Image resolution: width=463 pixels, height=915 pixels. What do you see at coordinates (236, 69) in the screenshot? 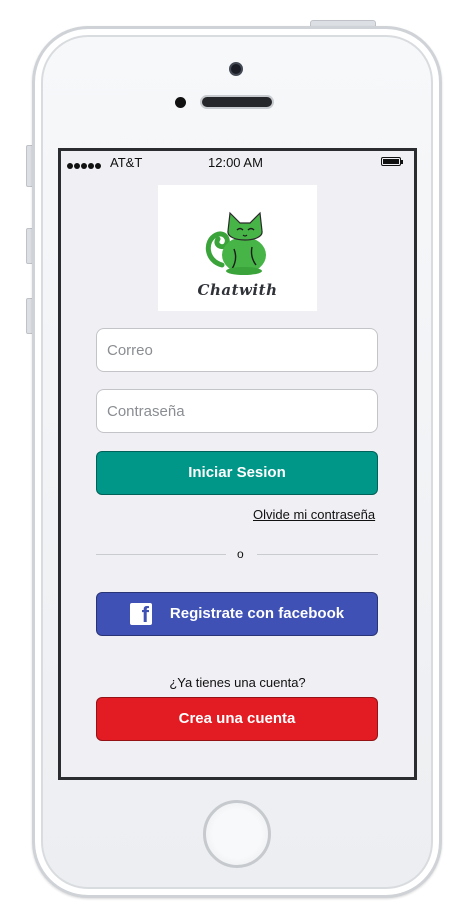
I see `front-camera` at bounding box center [236, 69].